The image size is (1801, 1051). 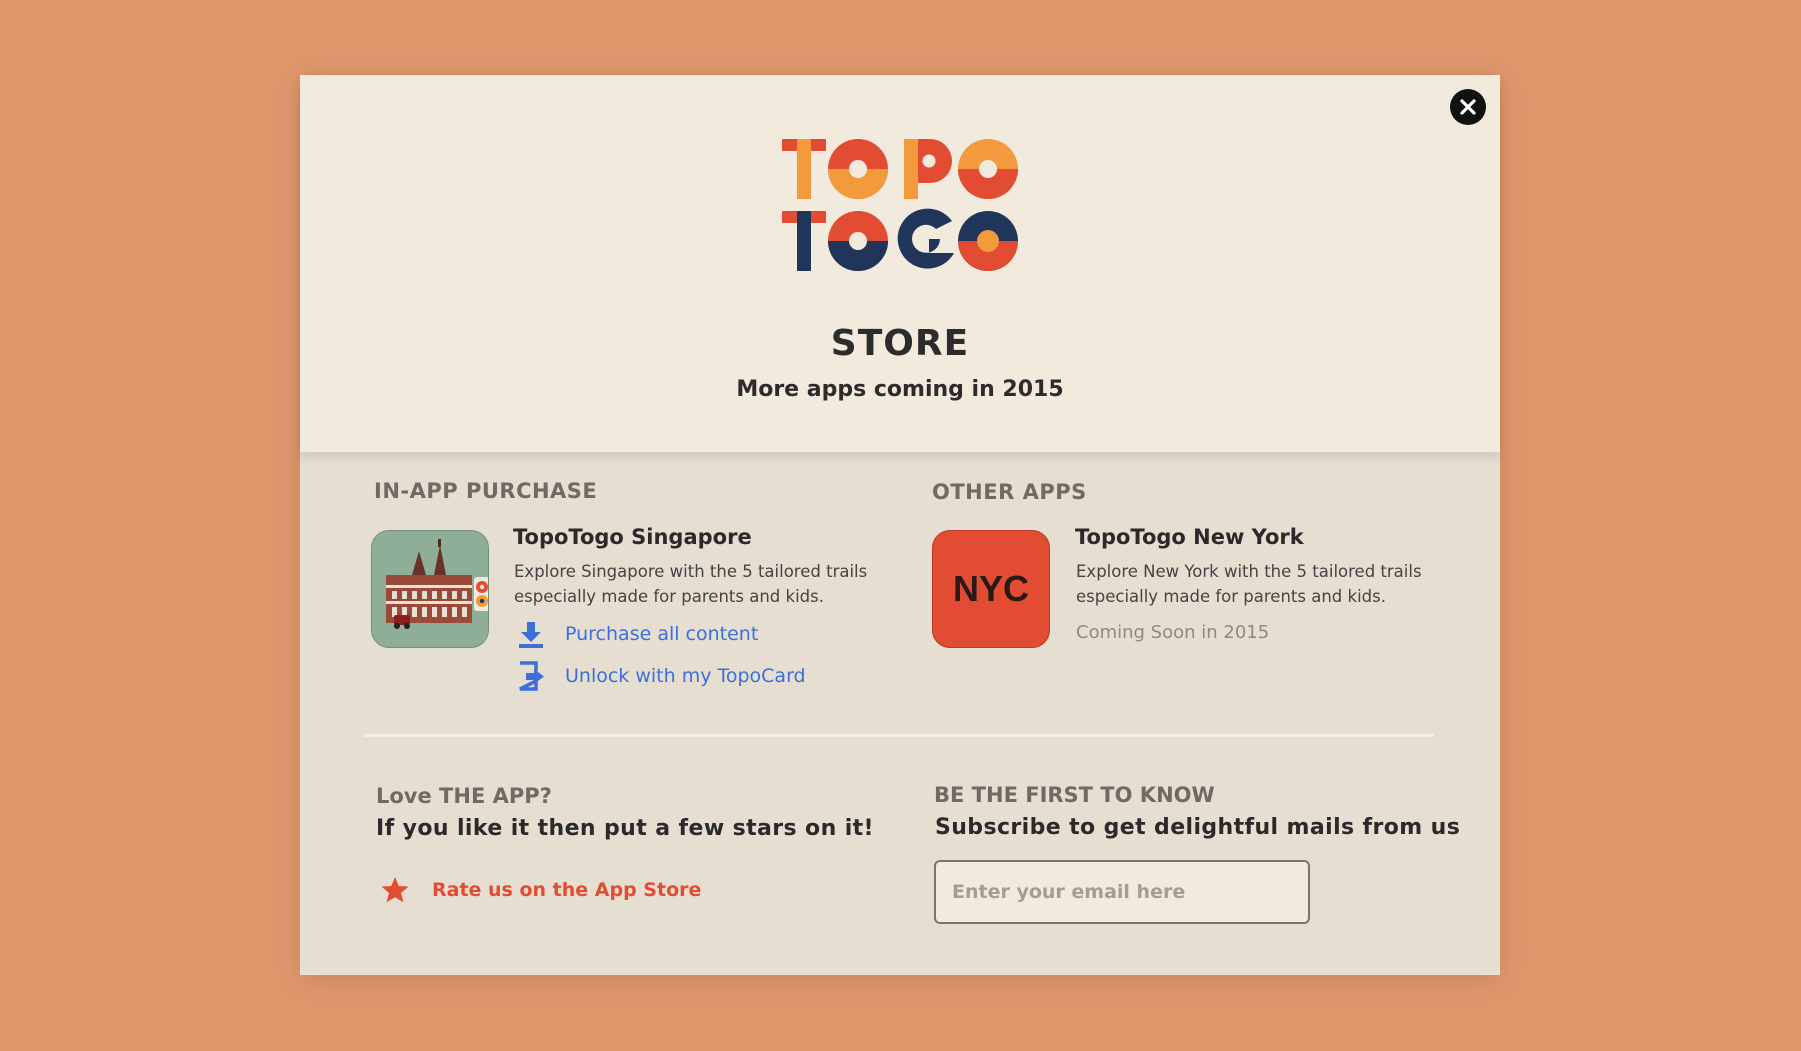 I want to click on close-button, so click(x=1468, y=107).